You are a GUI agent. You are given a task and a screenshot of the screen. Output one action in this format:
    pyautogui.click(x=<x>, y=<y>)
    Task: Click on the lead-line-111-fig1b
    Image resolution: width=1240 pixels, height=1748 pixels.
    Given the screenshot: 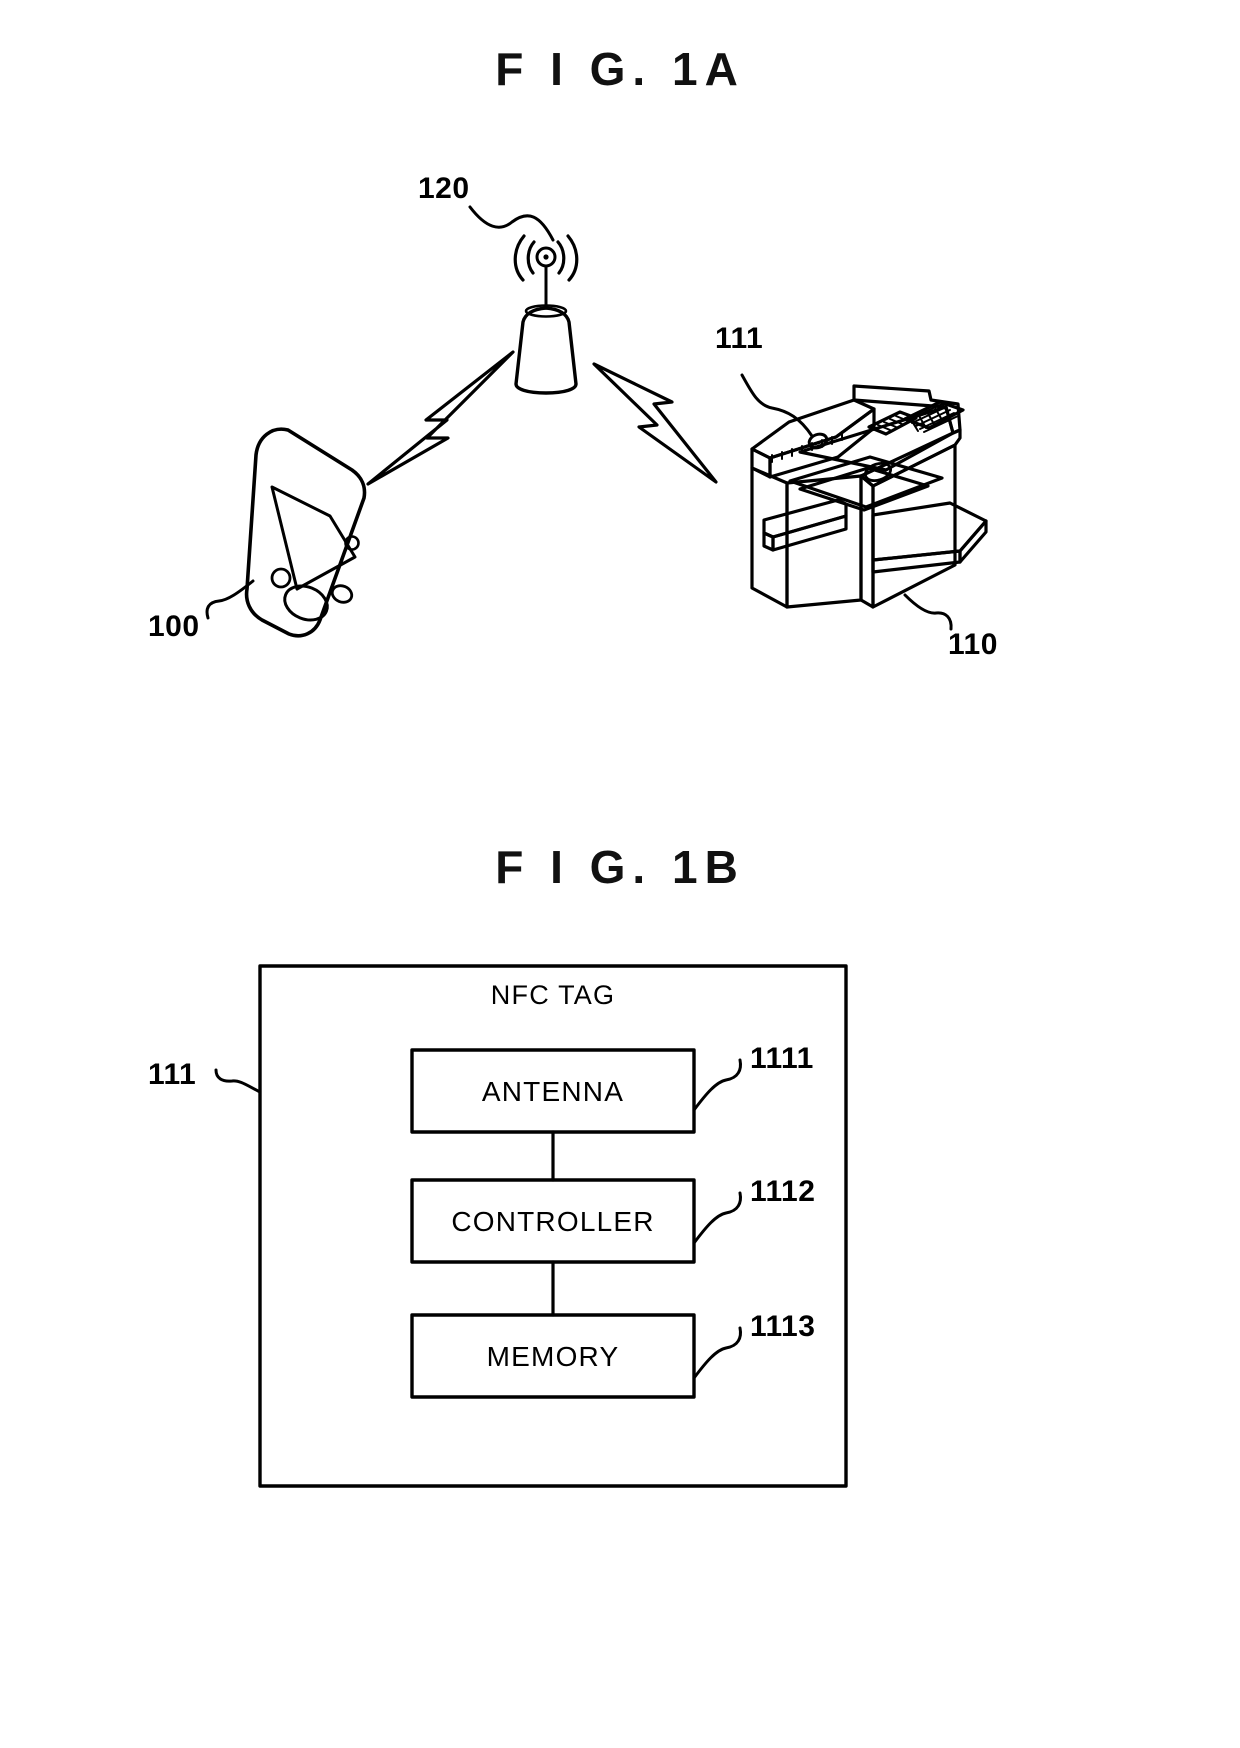 What is the action you would take?
    pyautogui.click(x=238, y=1081)
    